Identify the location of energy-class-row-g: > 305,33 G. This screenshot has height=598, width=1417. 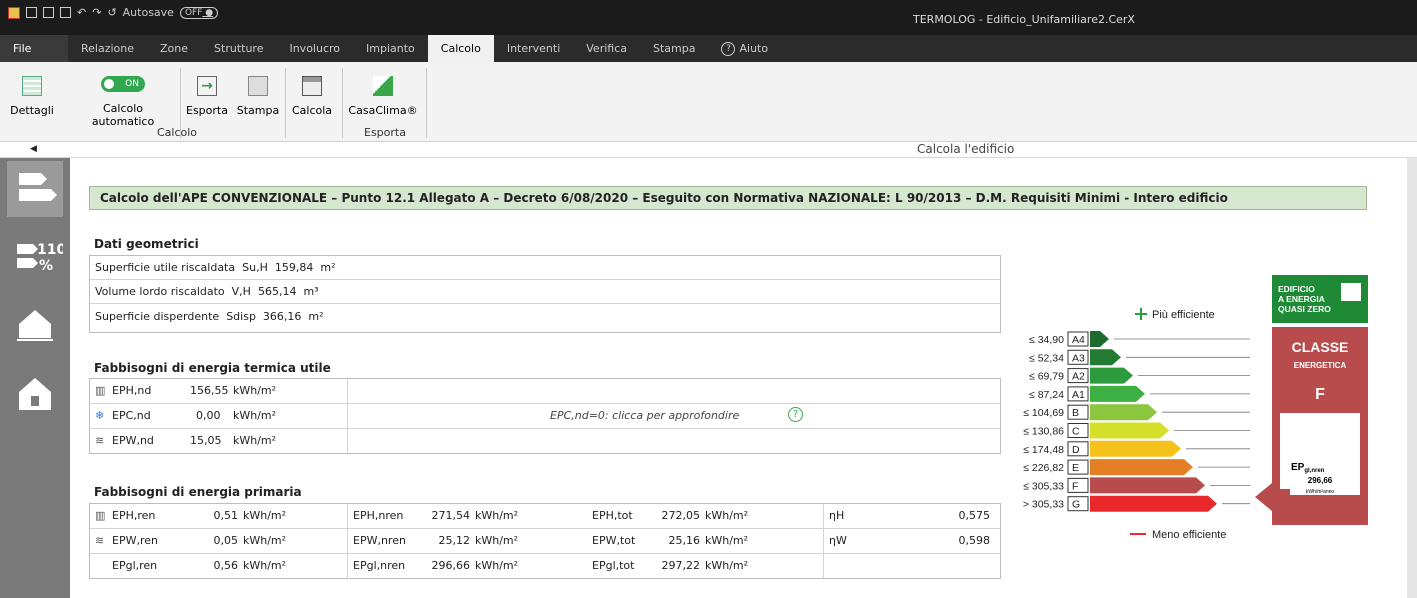
(1136, 503).